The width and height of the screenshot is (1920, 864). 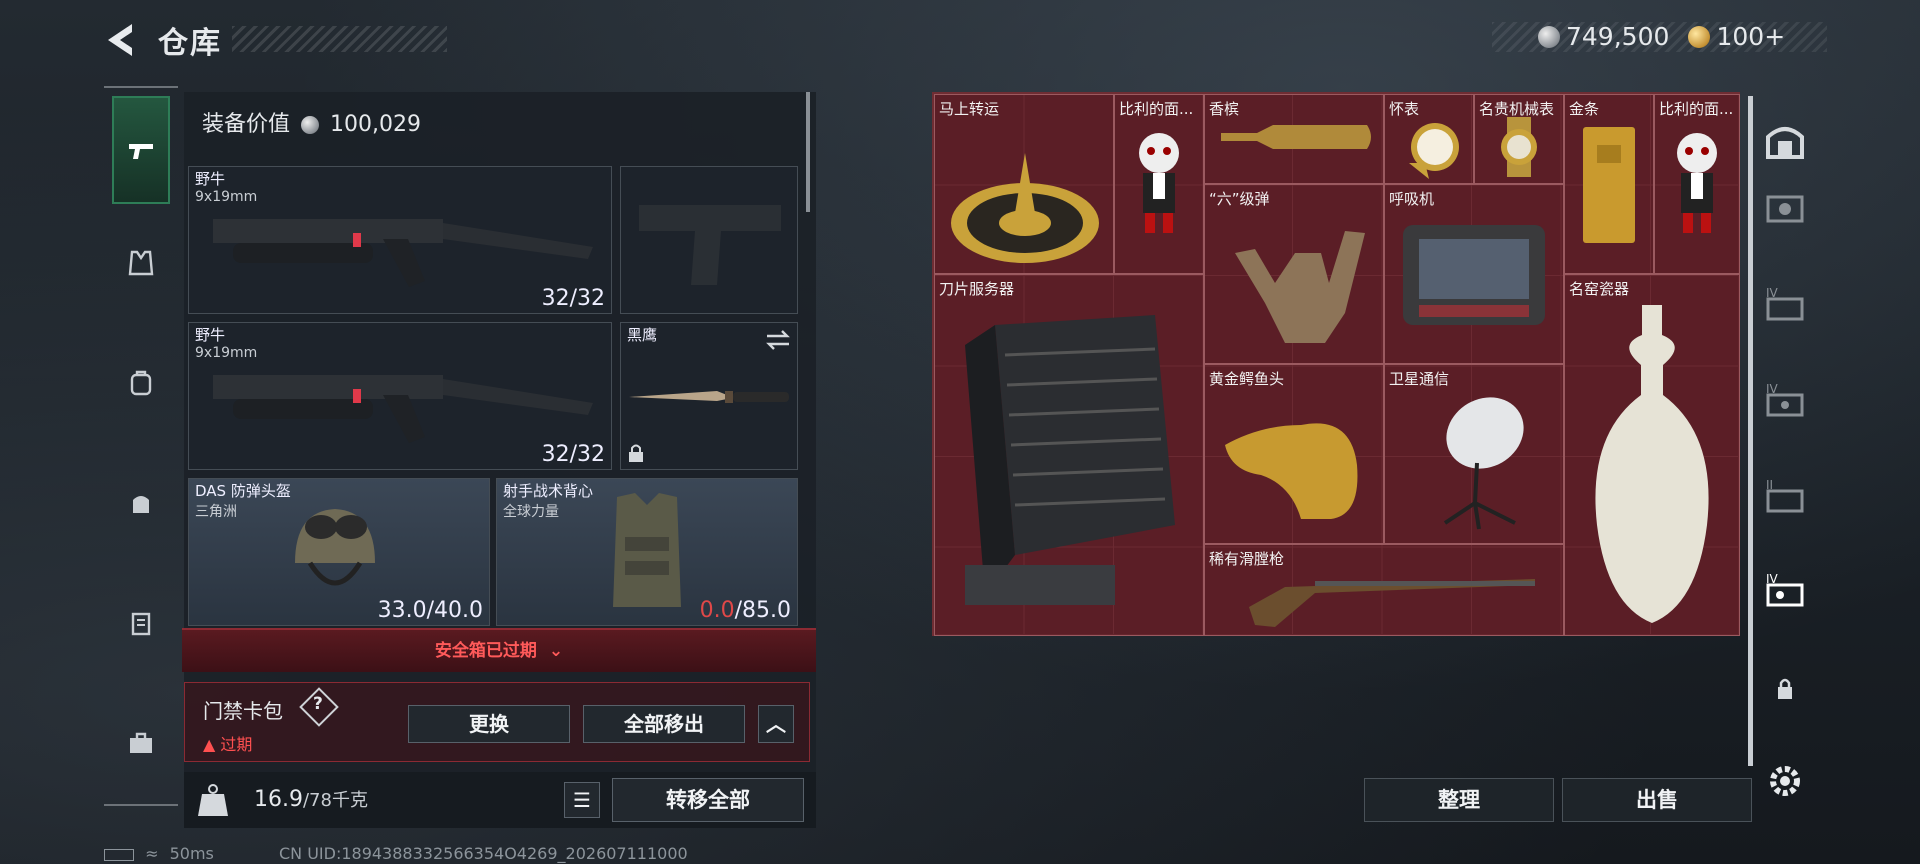 I want to click on stash-item: 刀片服务器, so click(x=1069, y=455).